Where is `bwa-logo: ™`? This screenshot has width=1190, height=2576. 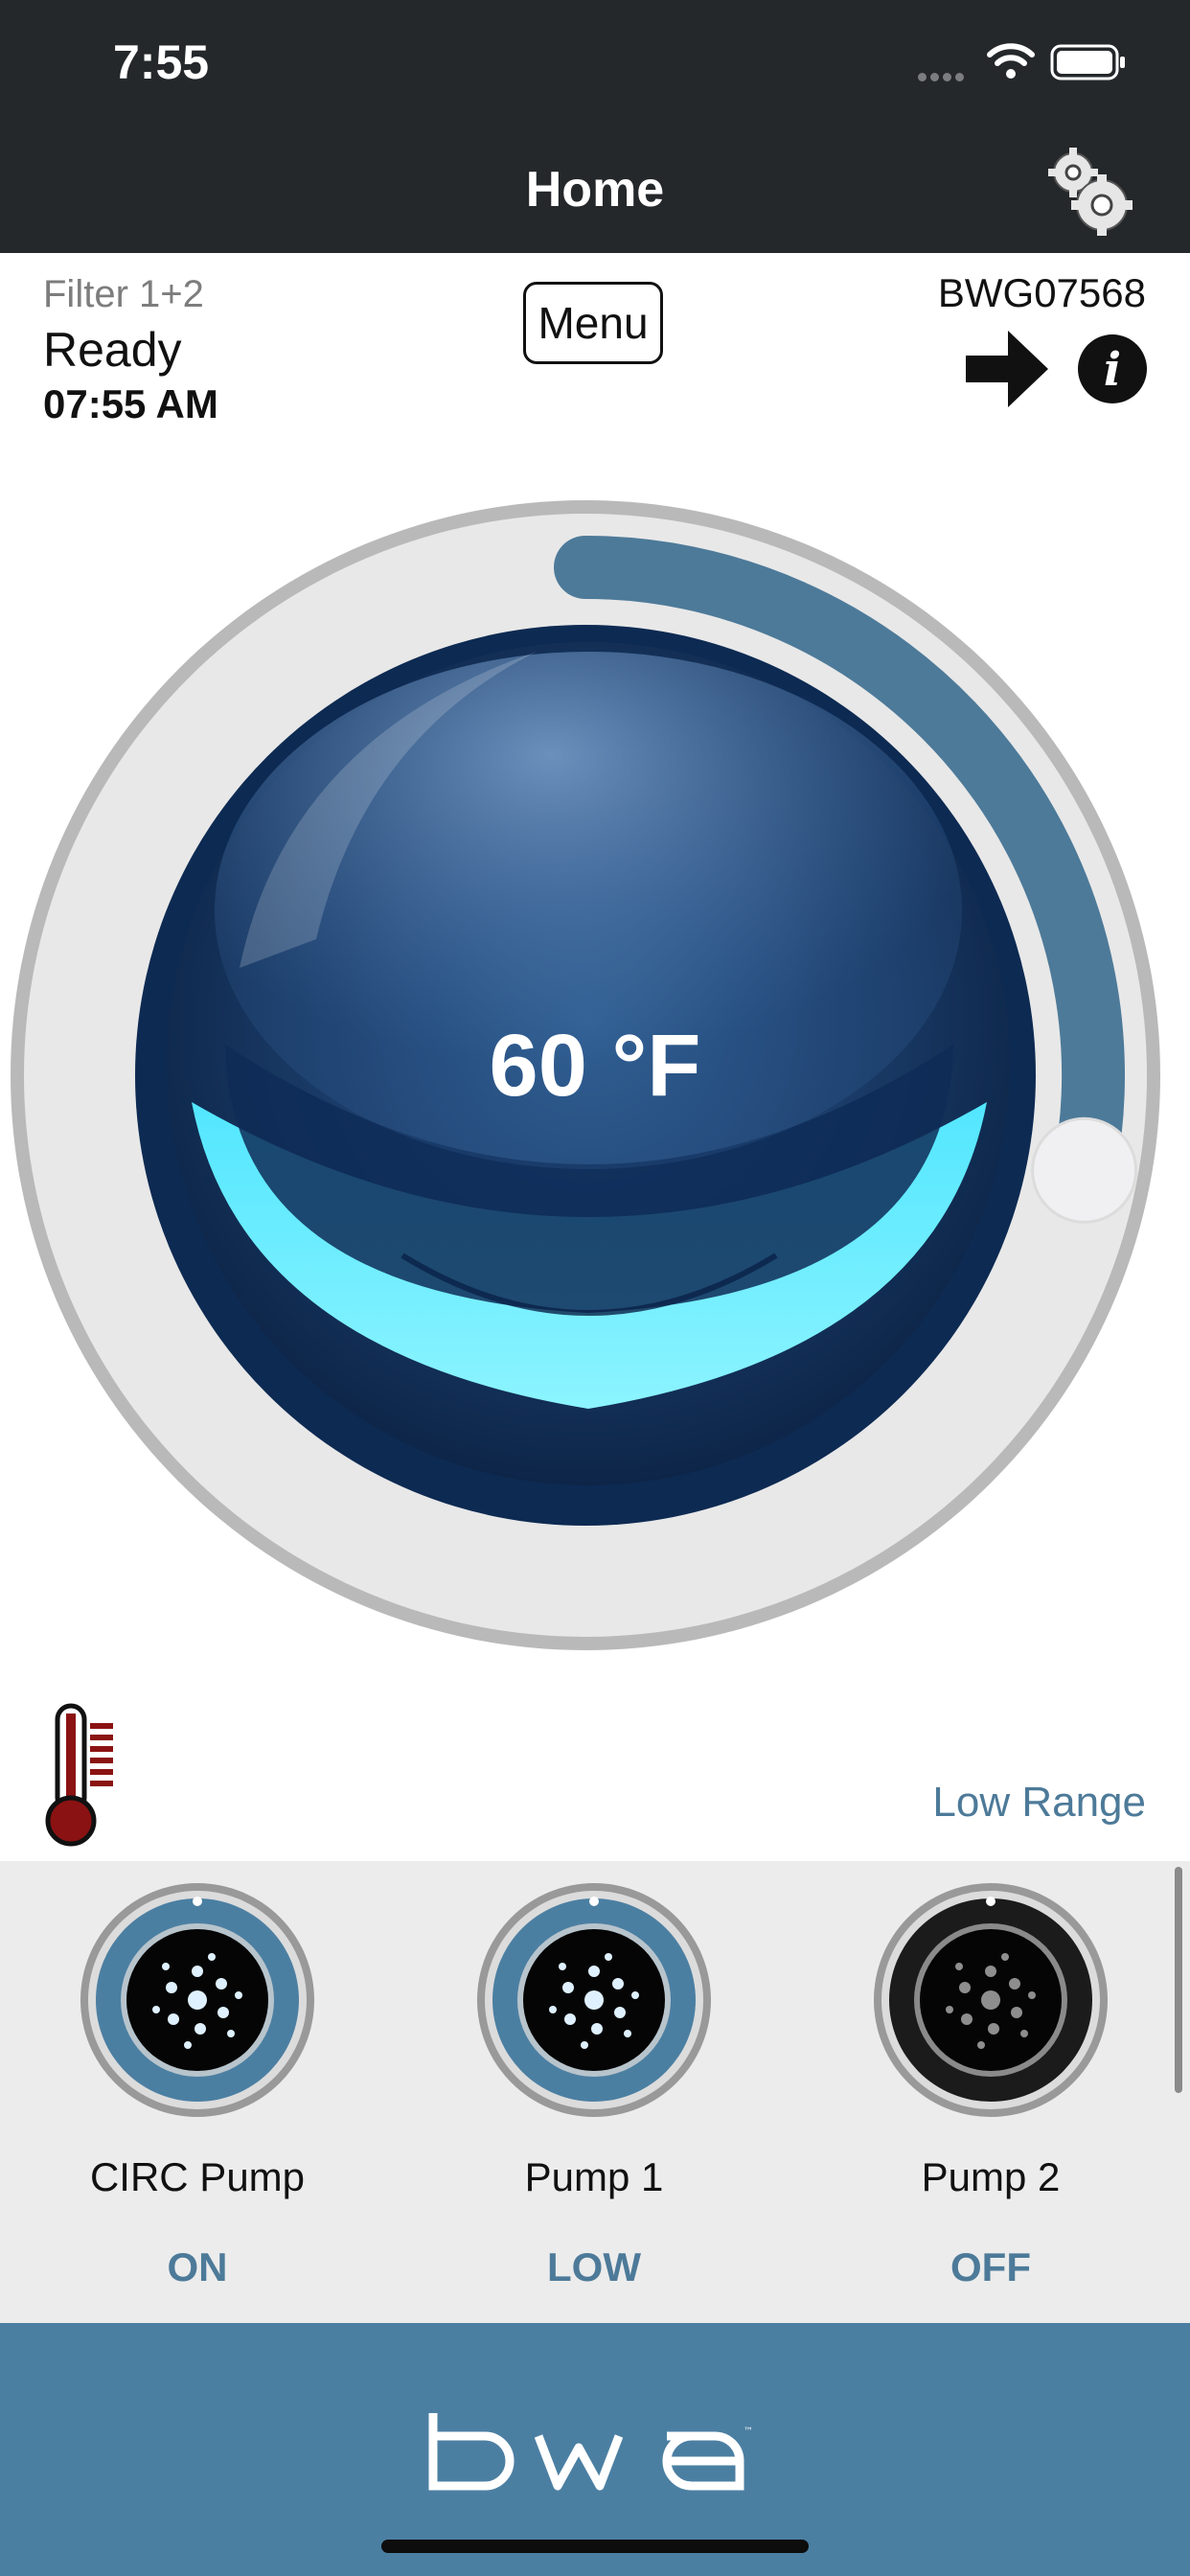 bwa-logo: ™ is located at coordinates (590, 2452).